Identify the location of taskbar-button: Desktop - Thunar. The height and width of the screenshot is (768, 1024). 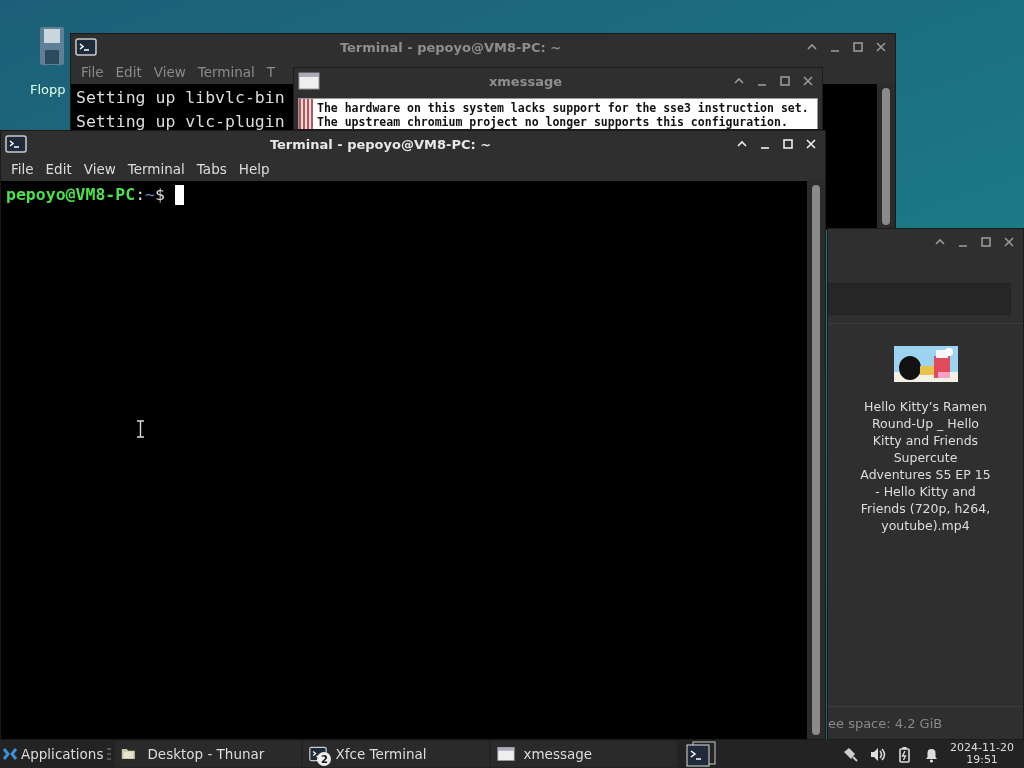
(208, 754).